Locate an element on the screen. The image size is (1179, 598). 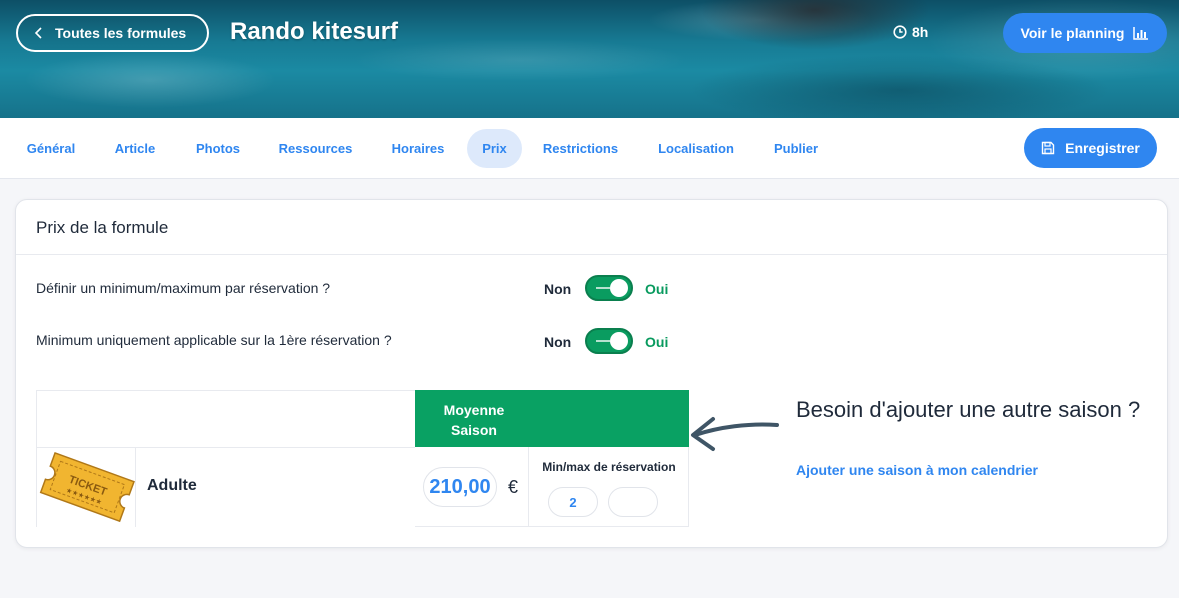
add-season-link: Ajouter une saison à mon calendrier is located at coordinates (917, 470).